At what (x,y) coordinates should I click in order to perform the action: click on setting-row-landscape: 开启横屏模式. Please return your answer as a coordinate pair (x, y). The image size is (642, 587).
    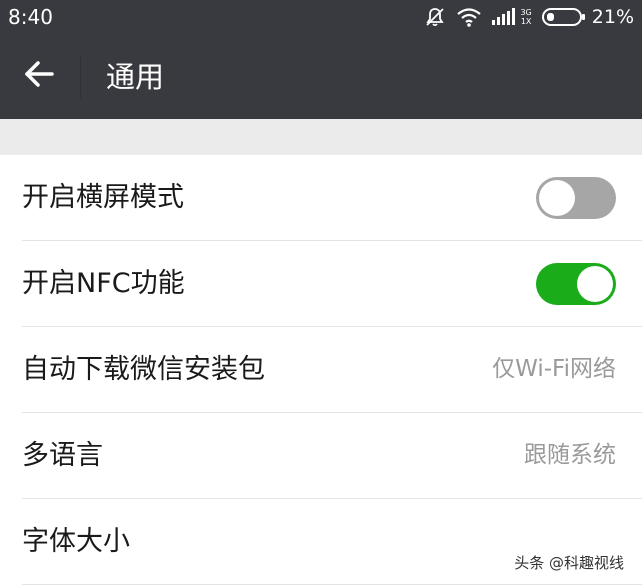
    Looking at the image, I should click on (332, 198).